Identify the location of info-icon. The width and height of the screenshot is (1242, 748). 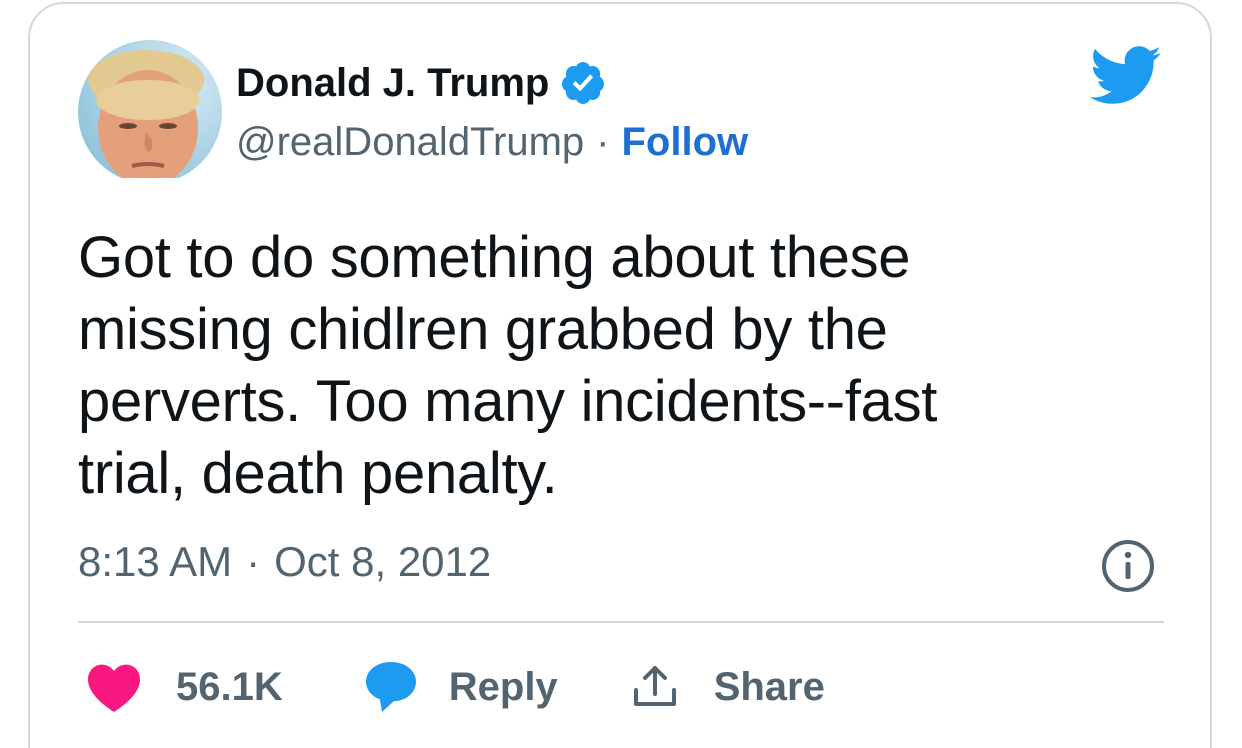
(1128, 566).